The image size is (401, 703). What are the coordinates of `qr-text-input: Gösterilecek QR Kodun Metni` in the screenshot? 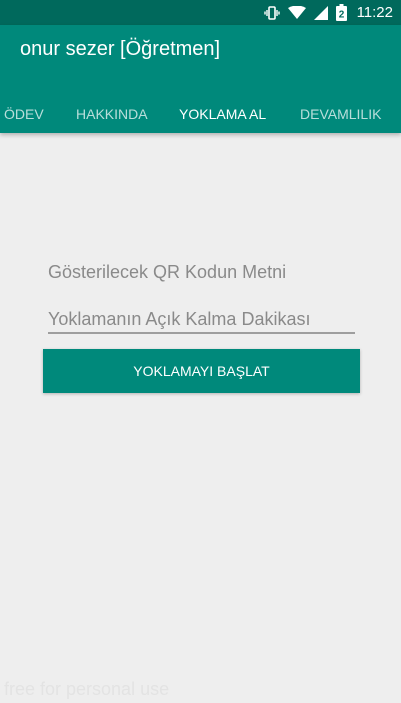 It's located at (201, 272).